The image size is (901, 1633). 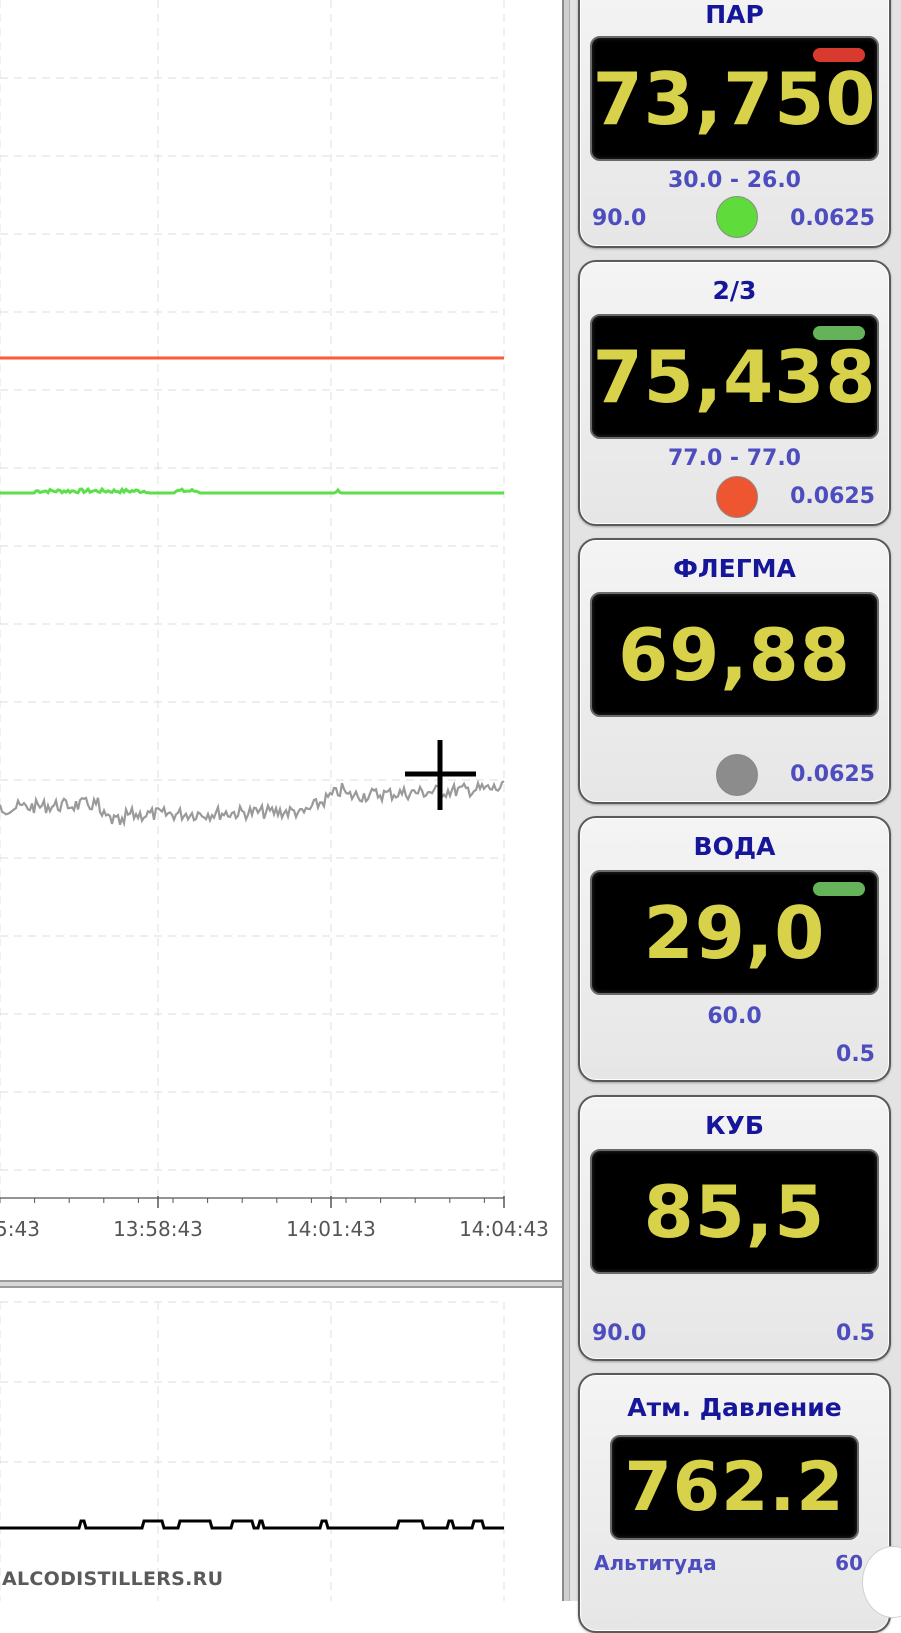 I want to click on gauge-title: КУБ, so click(x=734, y=1125).